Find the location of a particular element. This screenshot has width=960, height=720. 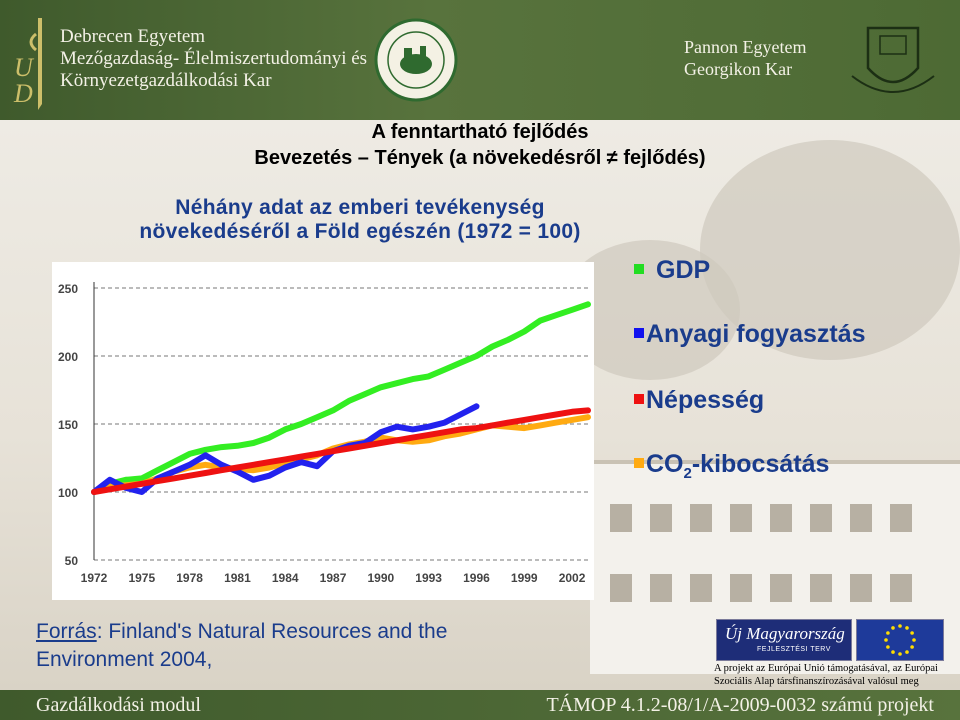

y-tick-label-150: 150 is located at coordinates (68, 425).